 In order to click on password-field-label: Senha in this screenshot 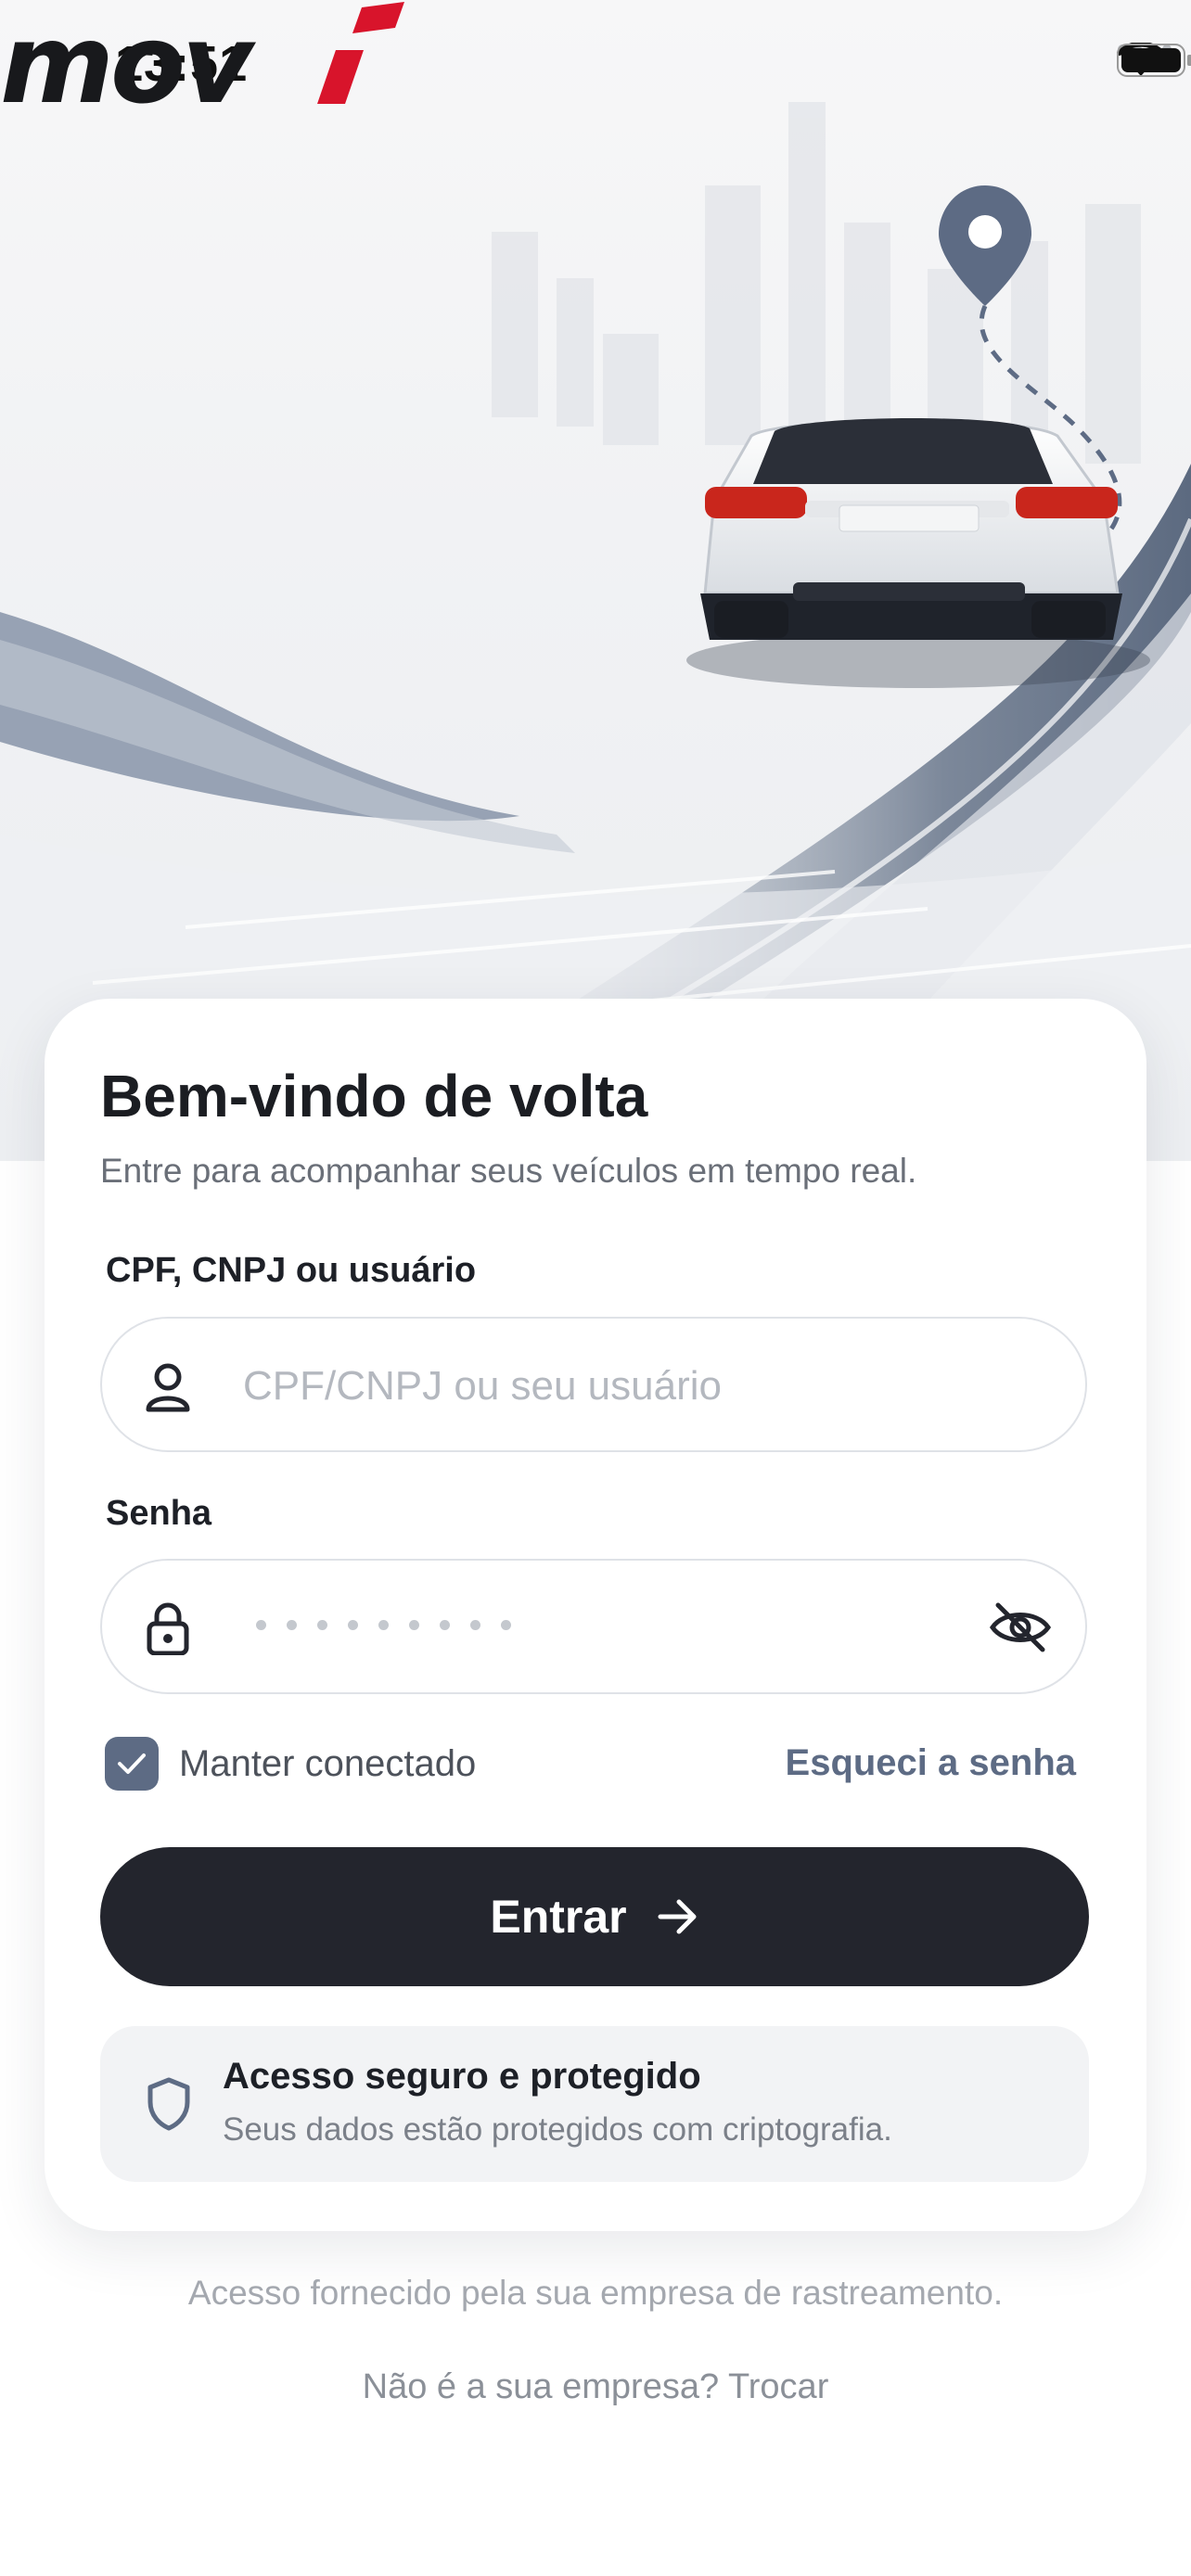, I will do `click(159, 1513)`.